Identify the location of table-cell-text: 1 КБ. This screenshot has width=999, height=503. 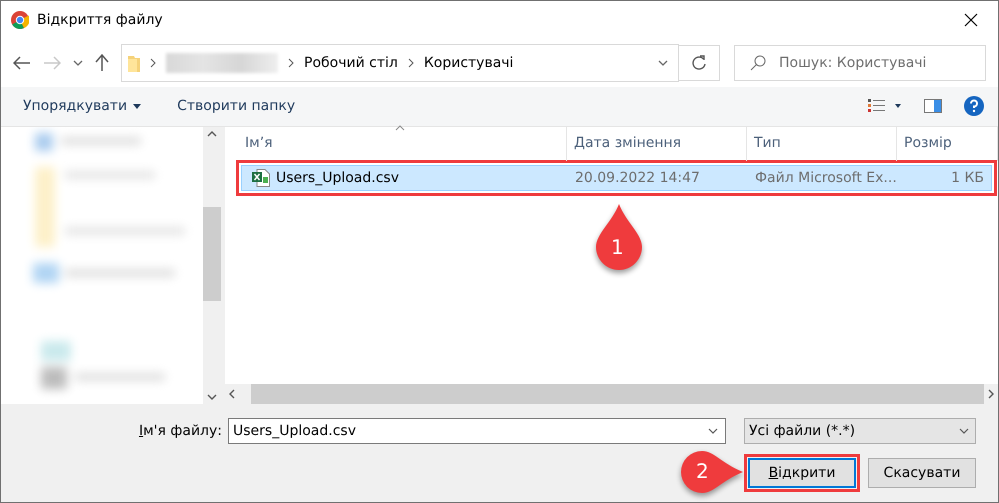
(967, 178).